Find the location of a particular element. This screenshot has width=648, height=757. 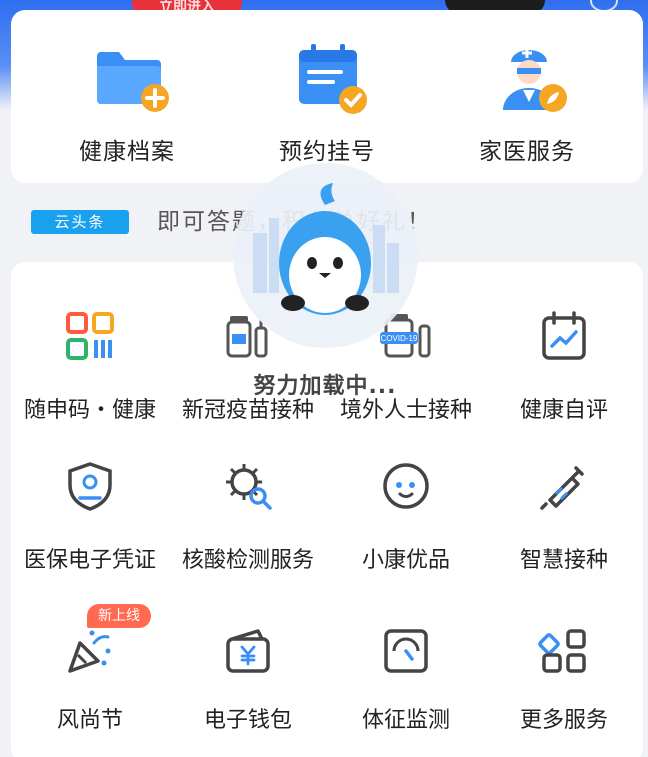

news-tag: 云头条 is located at coordinates (80, 222).